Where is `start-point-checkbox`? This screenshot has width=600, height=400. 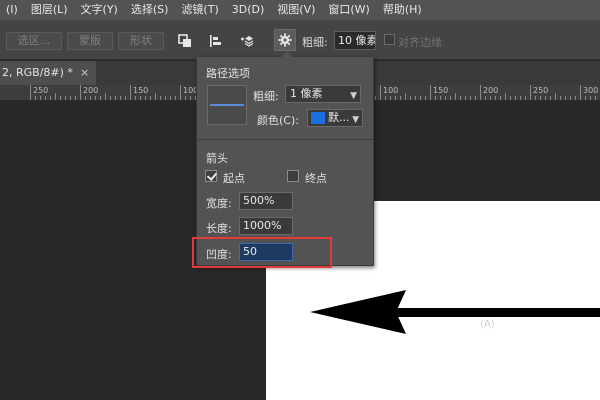 start-point-checkbox is located at coordinates (211, 176).